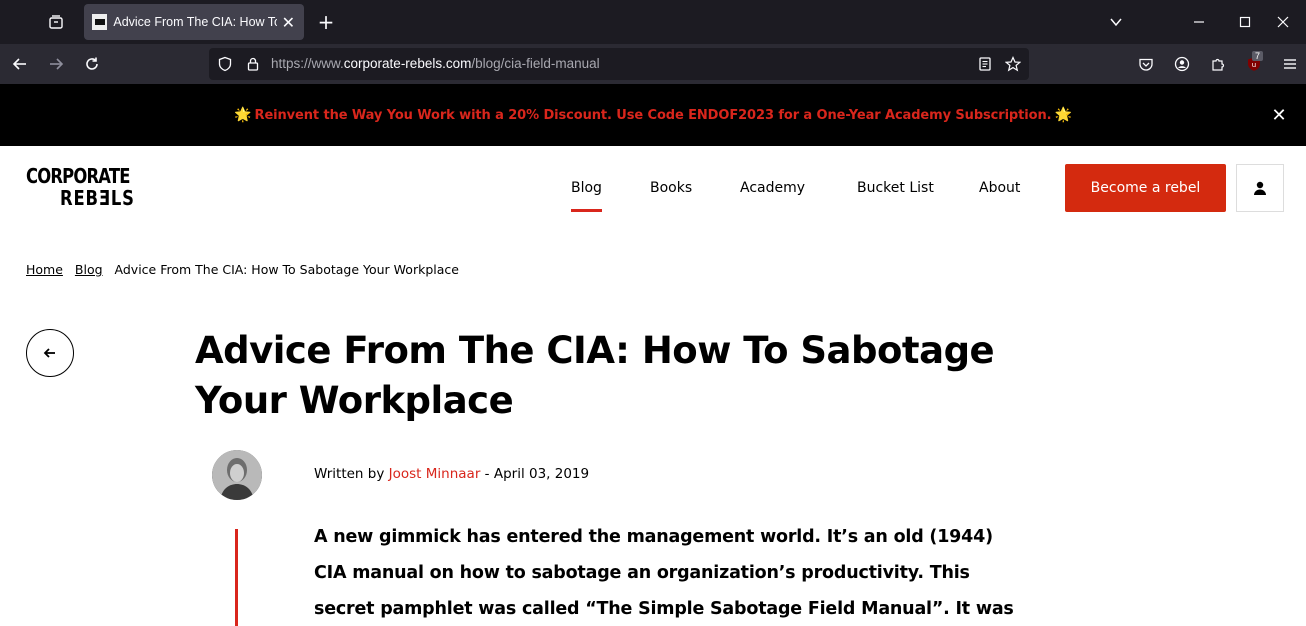  Describe the element at coordinates (1146, 64) in the screenshot. I see `pocket-icon` at that location.